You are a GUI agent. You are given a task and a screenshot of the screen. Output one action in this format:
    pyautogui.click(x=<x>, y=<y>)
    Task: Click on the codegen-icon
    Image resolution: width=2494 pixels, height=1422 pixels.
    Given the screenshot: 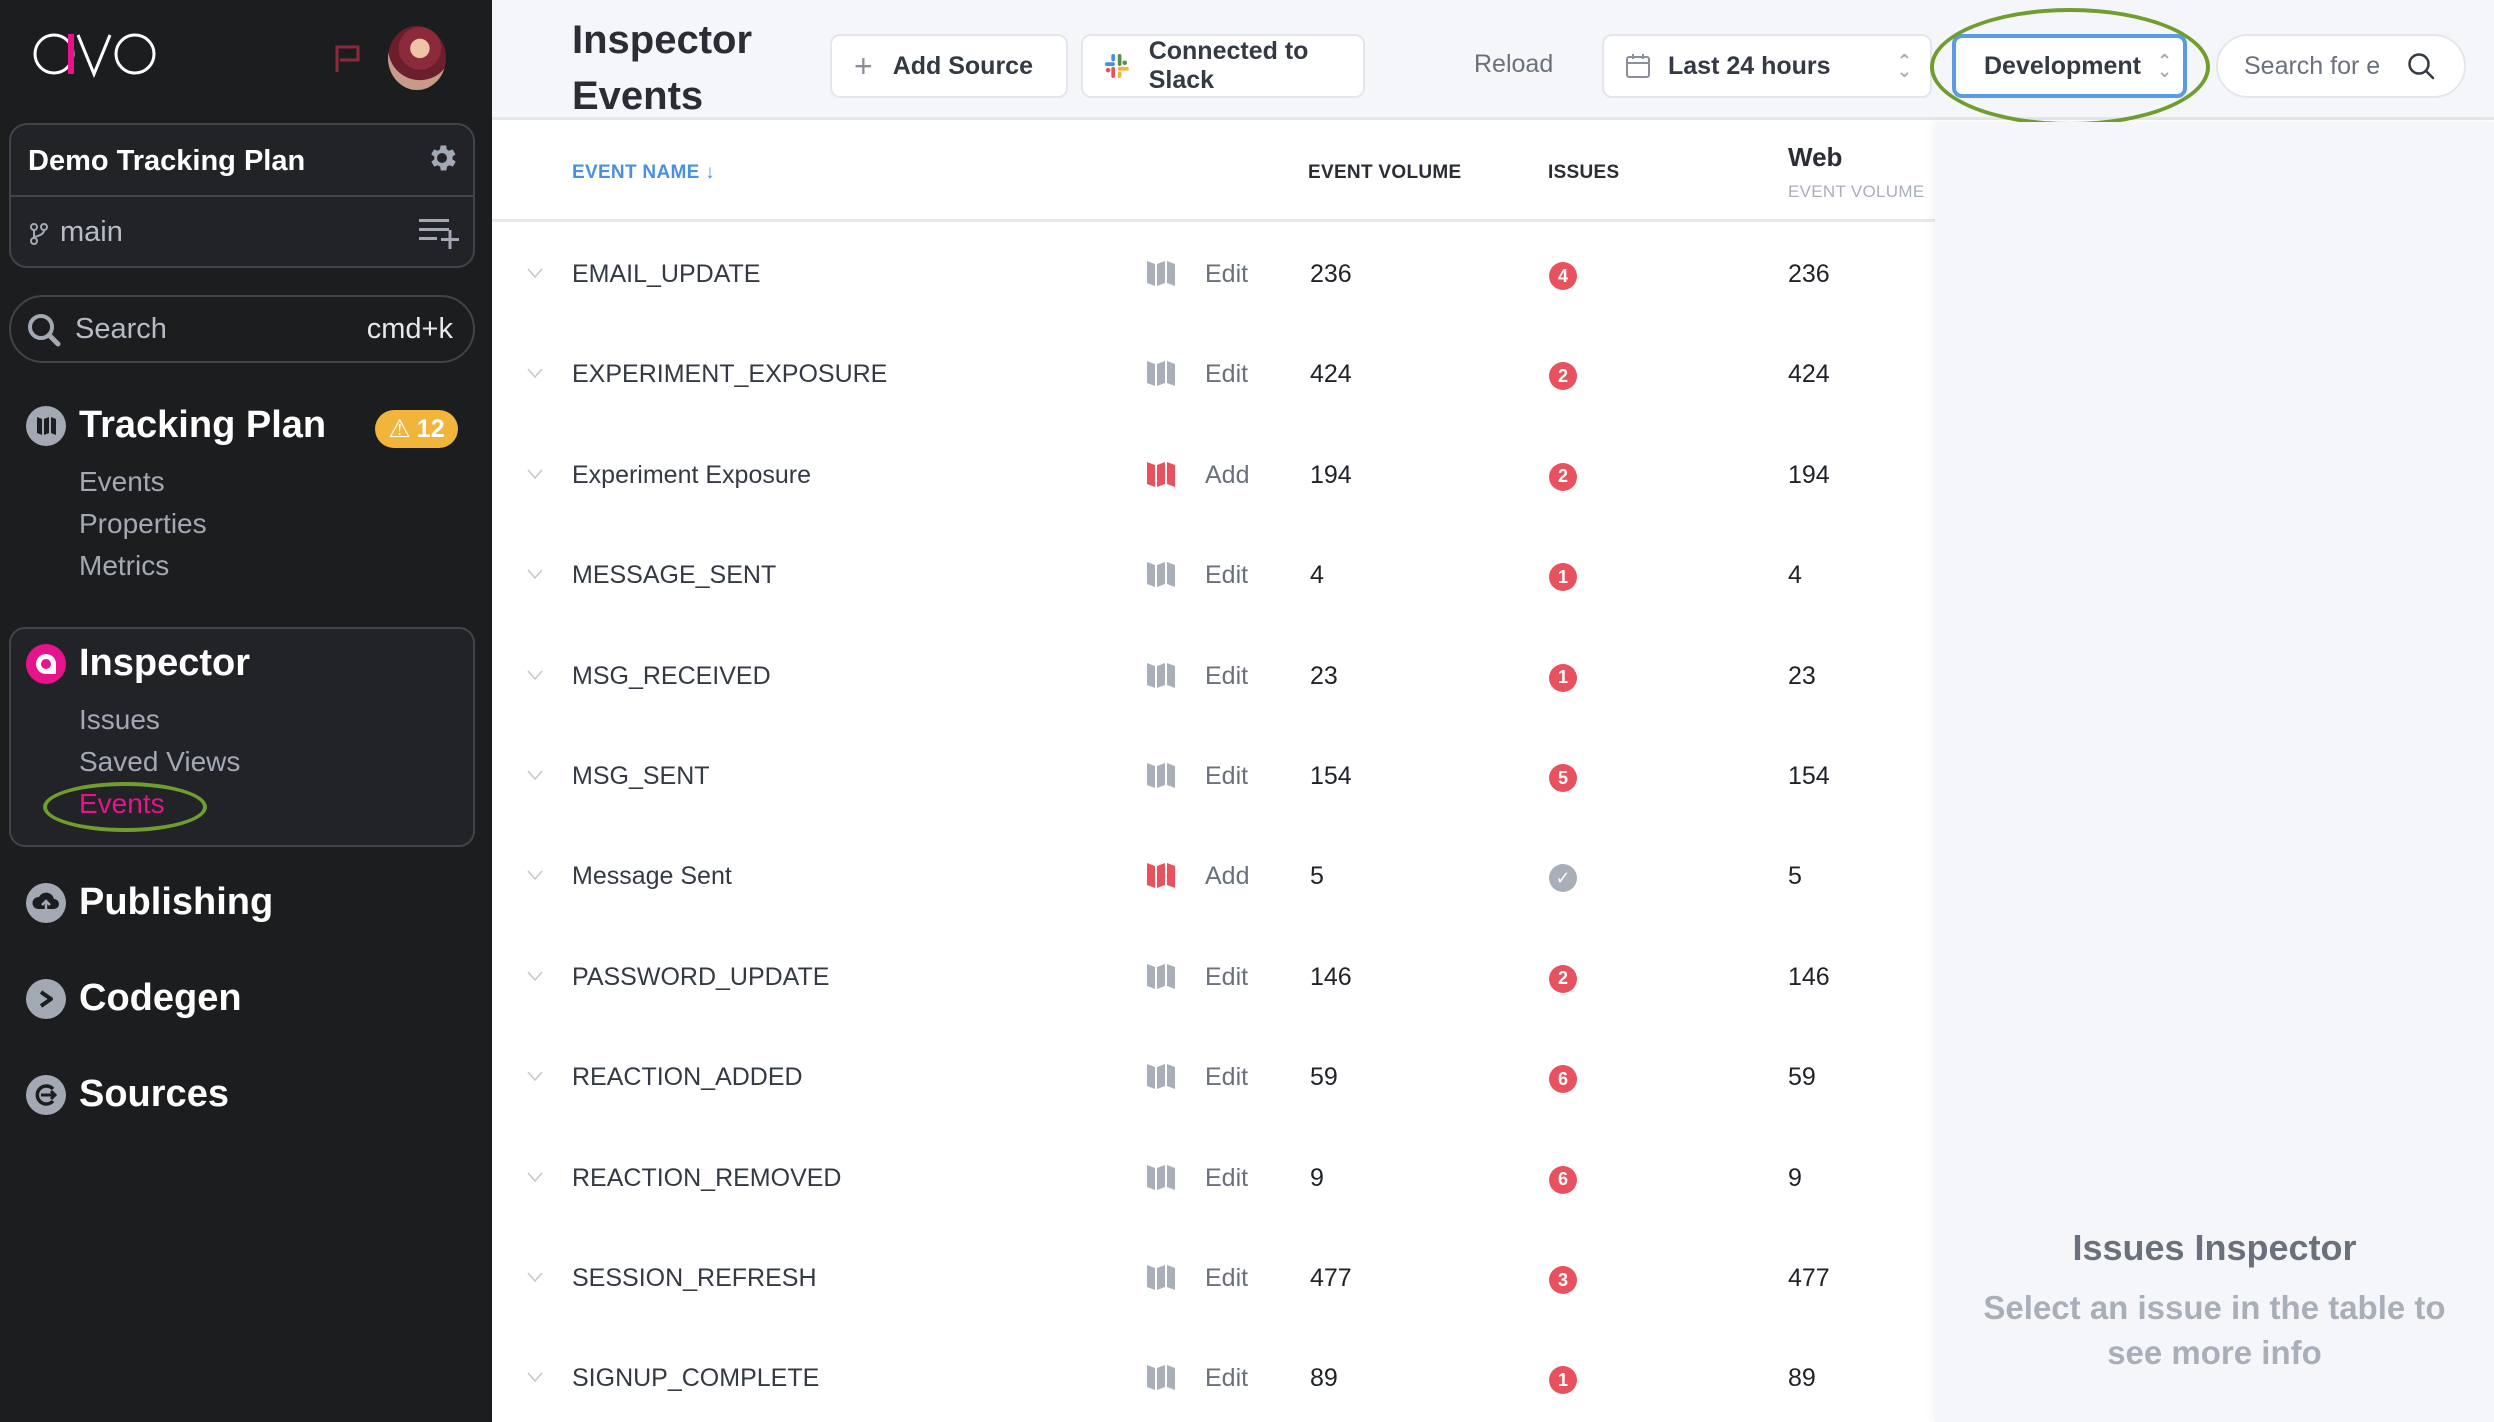 What is the action you would take?
    pyautogui.click(x=46, y=999)
    